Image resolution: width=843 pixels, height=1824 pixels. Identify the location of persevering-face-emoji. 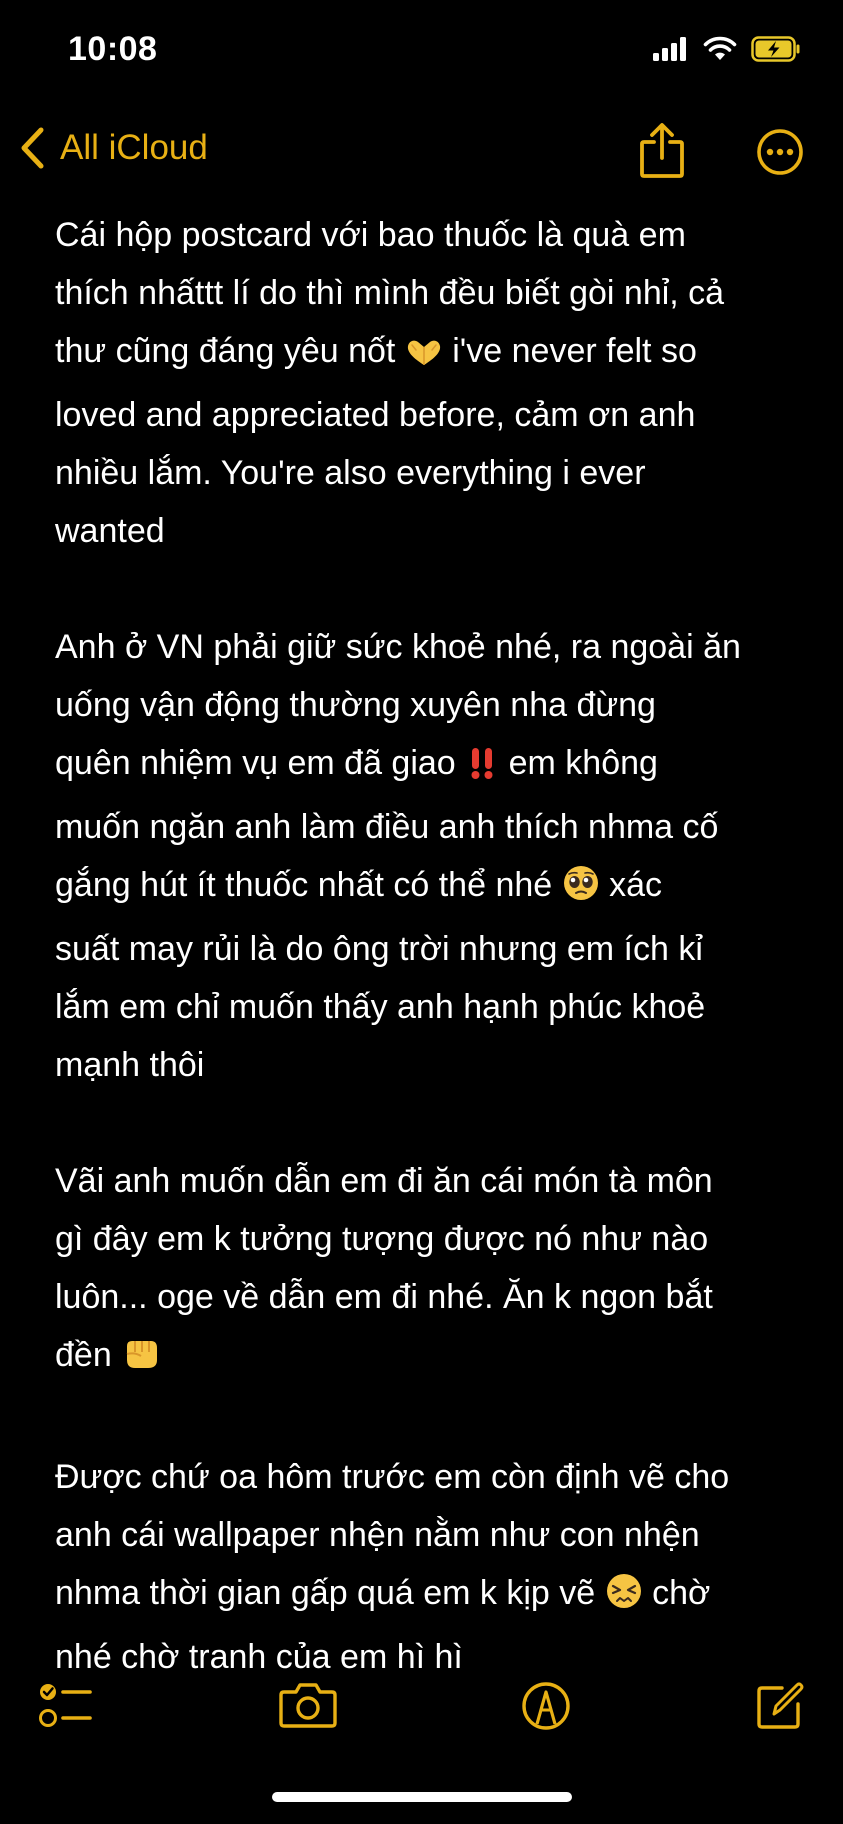
(624, 1599).